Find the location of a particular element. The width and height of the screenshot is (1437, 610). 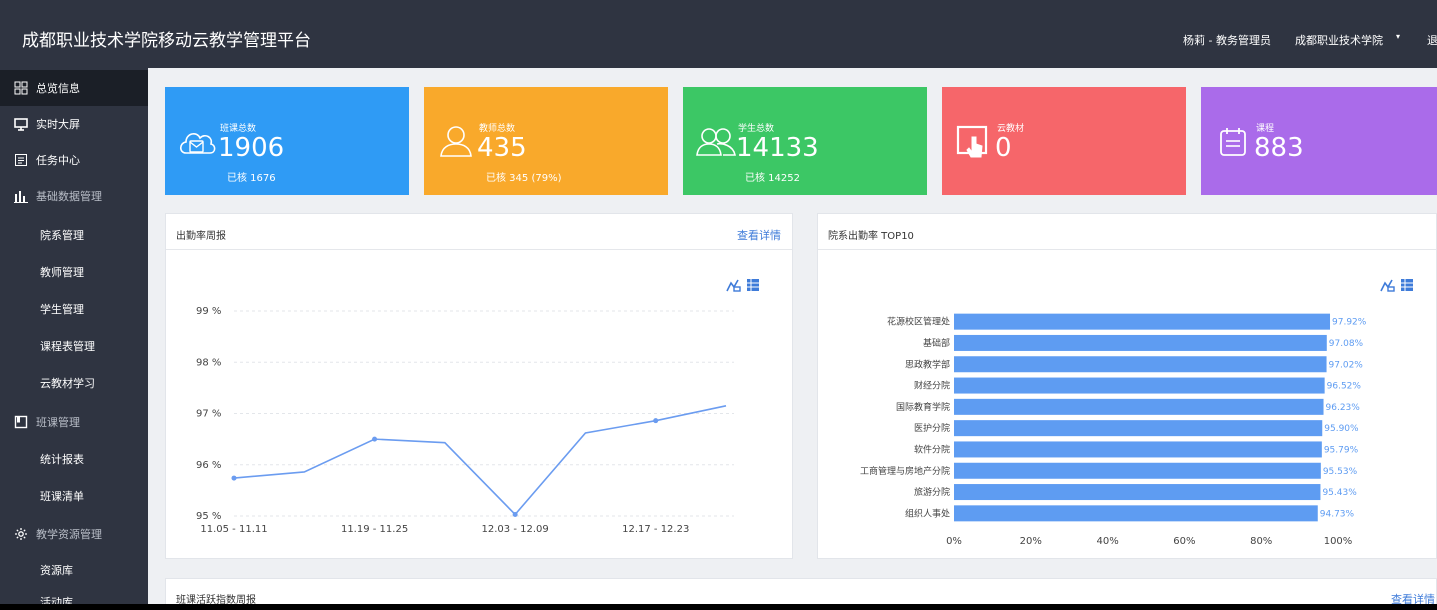

value-label: 94.73% is located at coordinates (1337, 514).